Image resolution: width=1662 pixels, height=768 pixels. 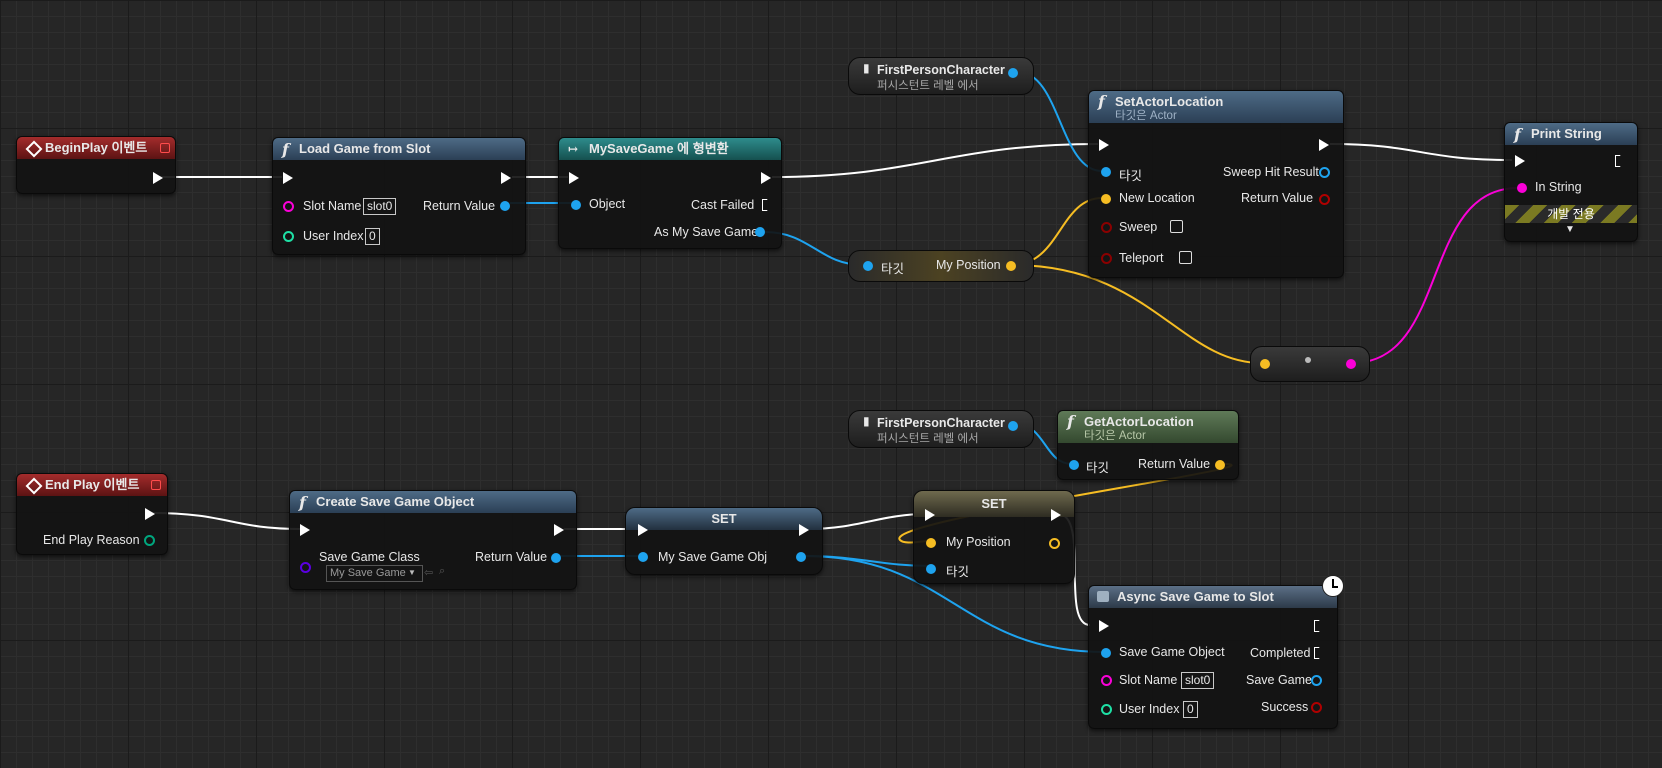 I want to click on my-save-game-obj-output-pin, so click(x=801, y=557).